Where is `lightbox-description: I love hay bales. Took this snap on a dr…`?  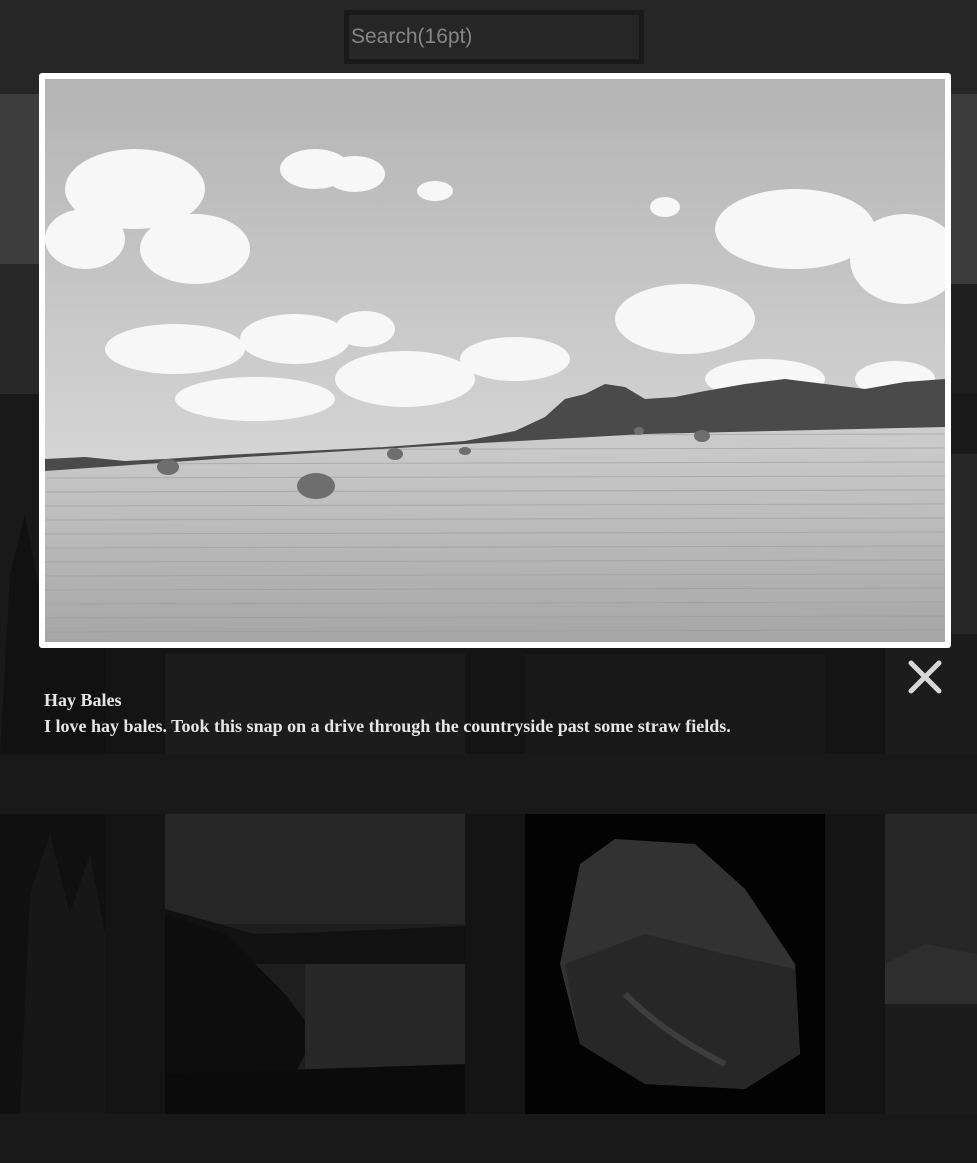 lightbox-description: I love hay bales. Took this snap on a dr… is located at coordinates (387, 726).